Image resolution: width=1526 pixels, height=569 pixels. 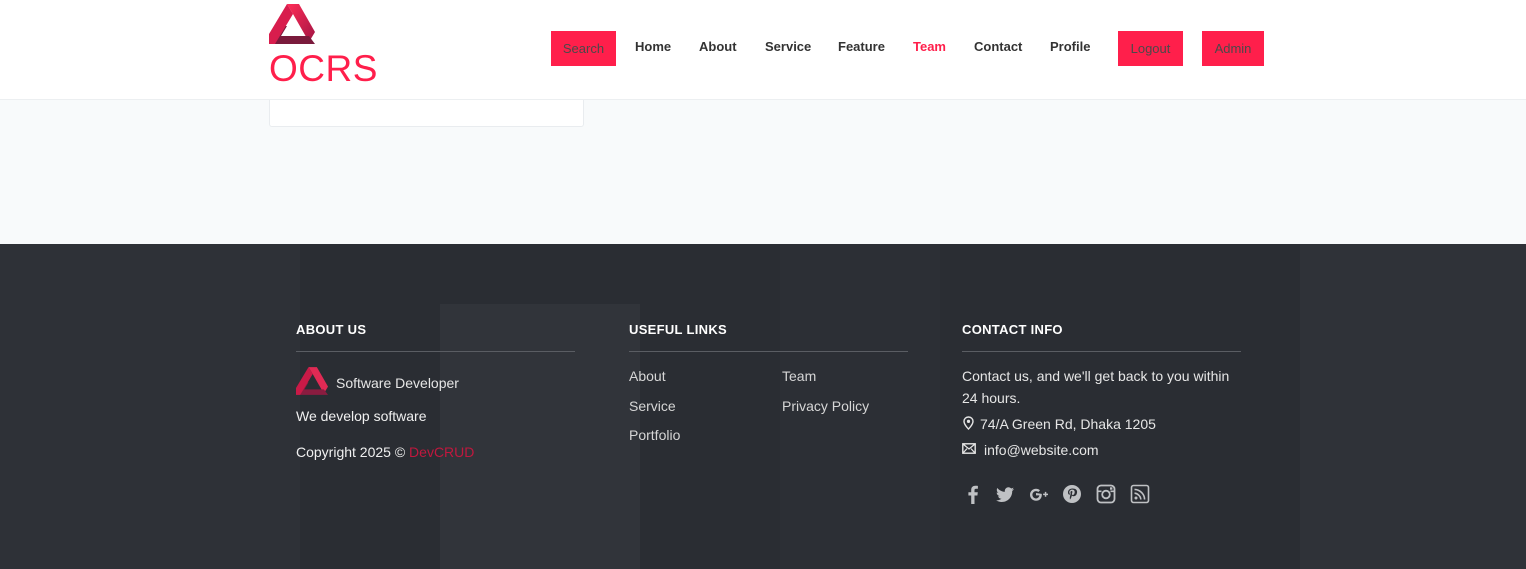 What do you see at coordinates (324, 46) in the screenshot?
I see `brand-logo: OCRS` at bounding box center [324, 46].